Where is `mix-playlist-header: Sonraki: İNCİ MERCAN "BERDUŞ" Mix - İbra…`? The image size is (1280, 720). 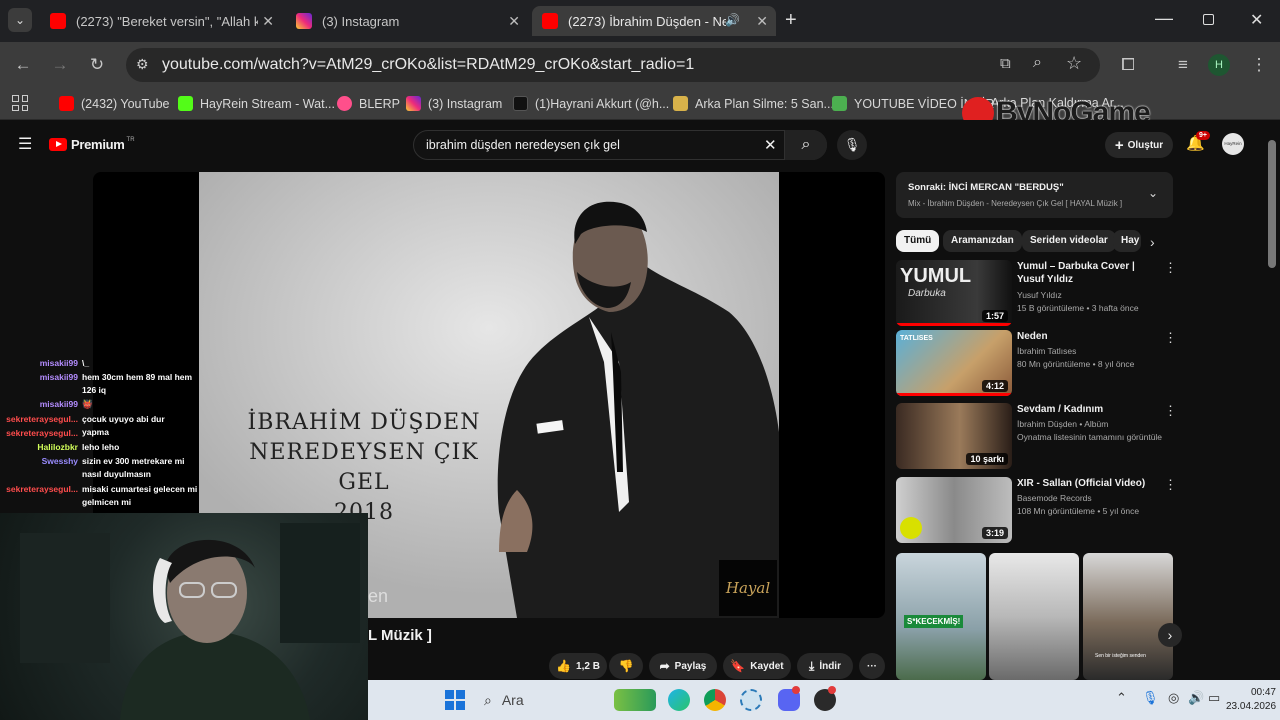
mix-playlist-header: Sonraki: İNCİ MERCAN "BERDUŞ" Mix - İbra… is located at coordinates (1034, 195).